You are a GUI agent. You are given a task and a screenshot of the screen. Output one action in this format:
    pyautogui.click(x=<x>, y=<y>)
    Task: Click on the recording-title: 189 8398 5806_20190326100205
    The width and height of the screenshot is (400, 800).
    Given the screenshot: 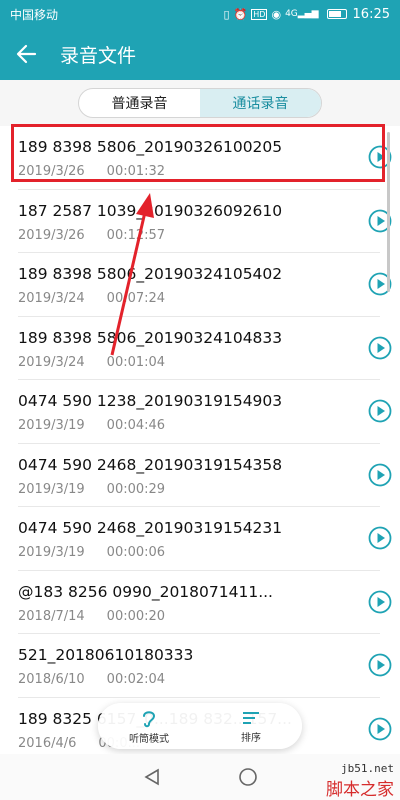 What is the action you would take?
    pyautogui.click(x=150, y=147)
    